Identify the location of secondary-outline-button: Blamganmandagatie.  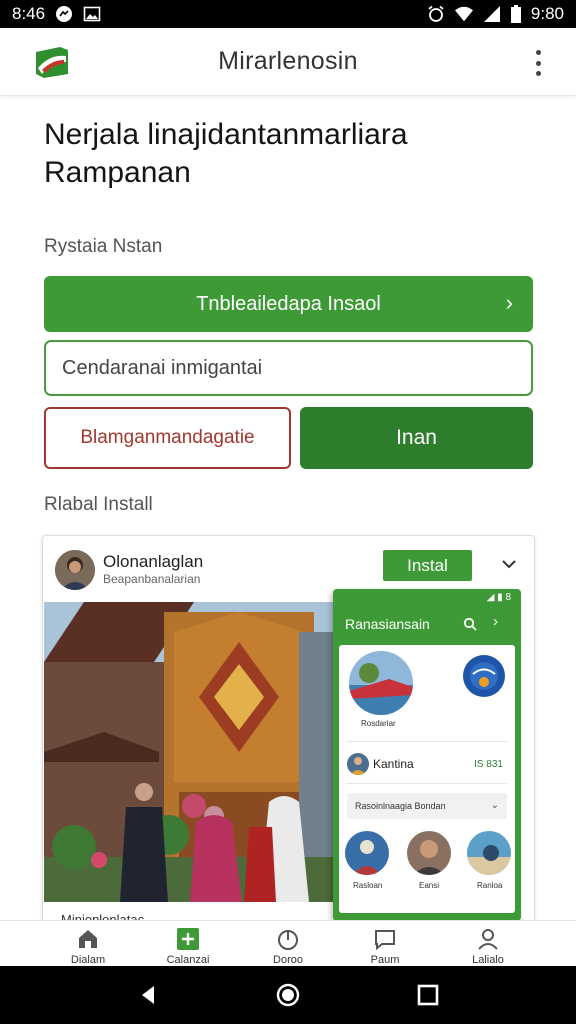
(167, 438).